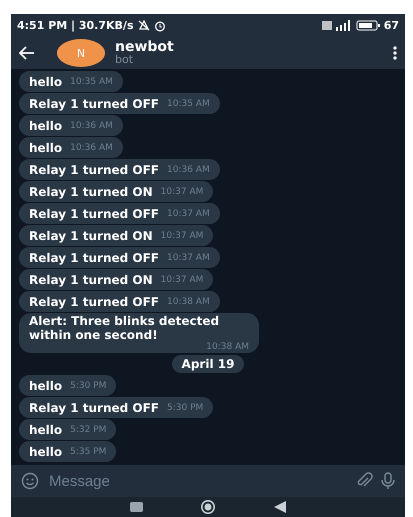 This screenshot has width=413, height=517. I want to click on home-icon, so click(208, 507).